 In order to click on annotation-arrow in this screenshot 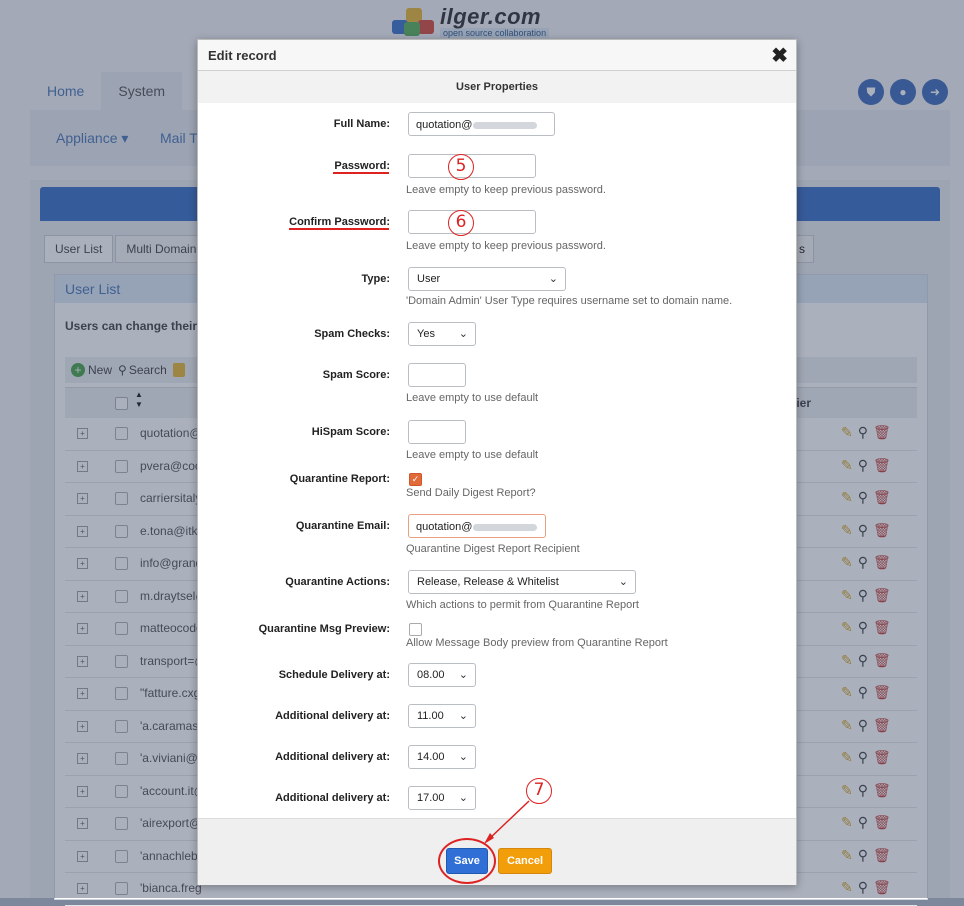, I will do `click(507, 822)`.